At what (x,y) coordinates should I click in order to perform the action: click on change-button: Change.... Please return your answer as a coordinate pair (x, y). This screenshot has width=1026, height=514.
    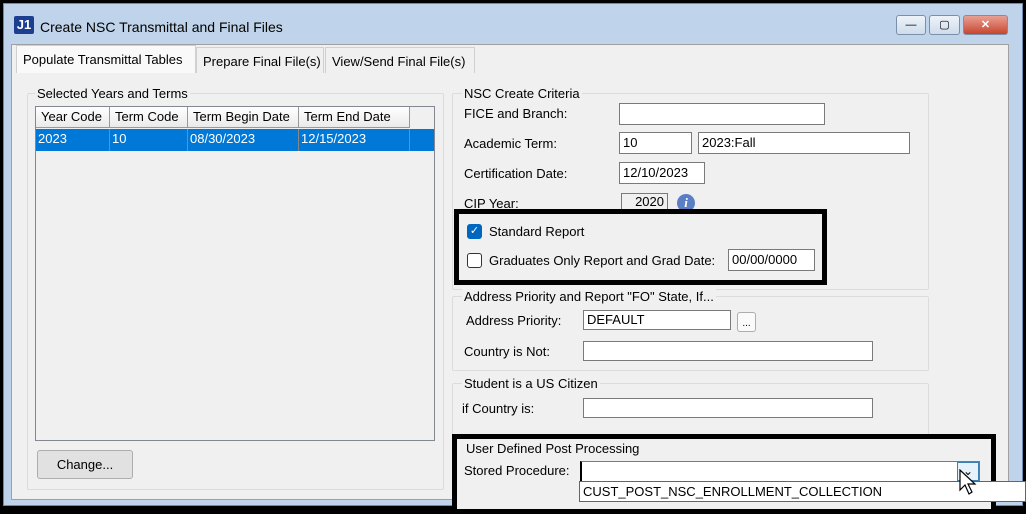
    Looking at the image, I should click on (85, 464).